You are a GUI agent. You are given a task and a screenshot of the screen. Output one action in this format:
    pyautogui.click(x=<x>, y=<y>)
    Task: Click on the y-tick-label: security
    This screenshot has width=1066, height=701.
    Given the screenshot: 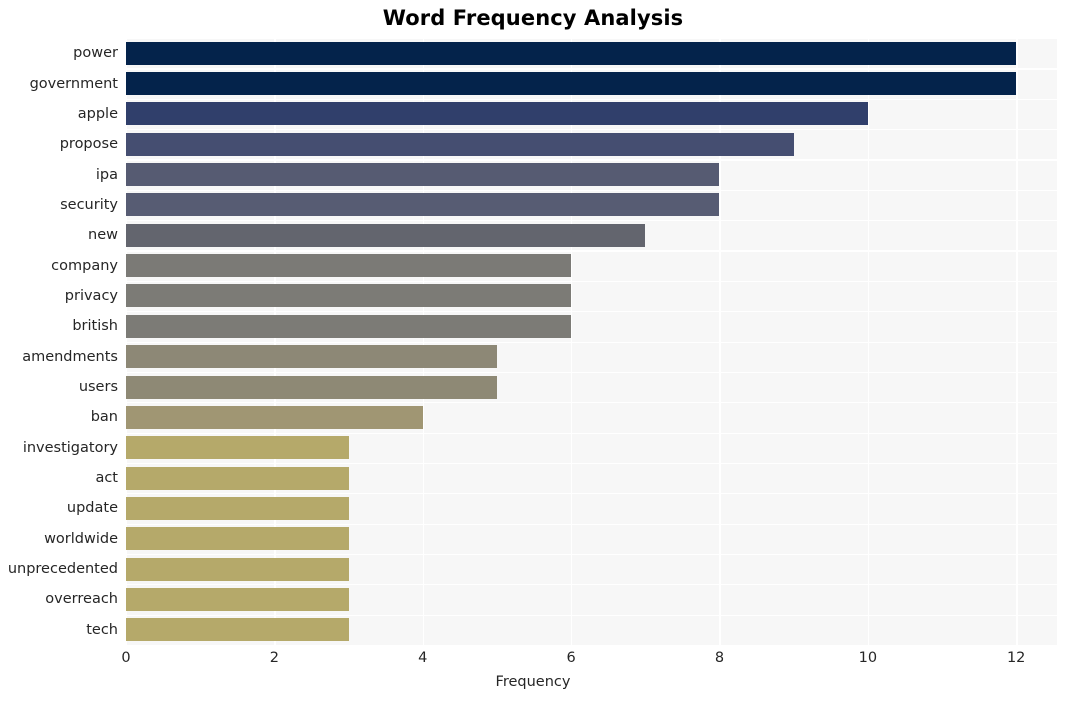 What is the action you would take?
    pyautogui.click(x=89, y=204)
    